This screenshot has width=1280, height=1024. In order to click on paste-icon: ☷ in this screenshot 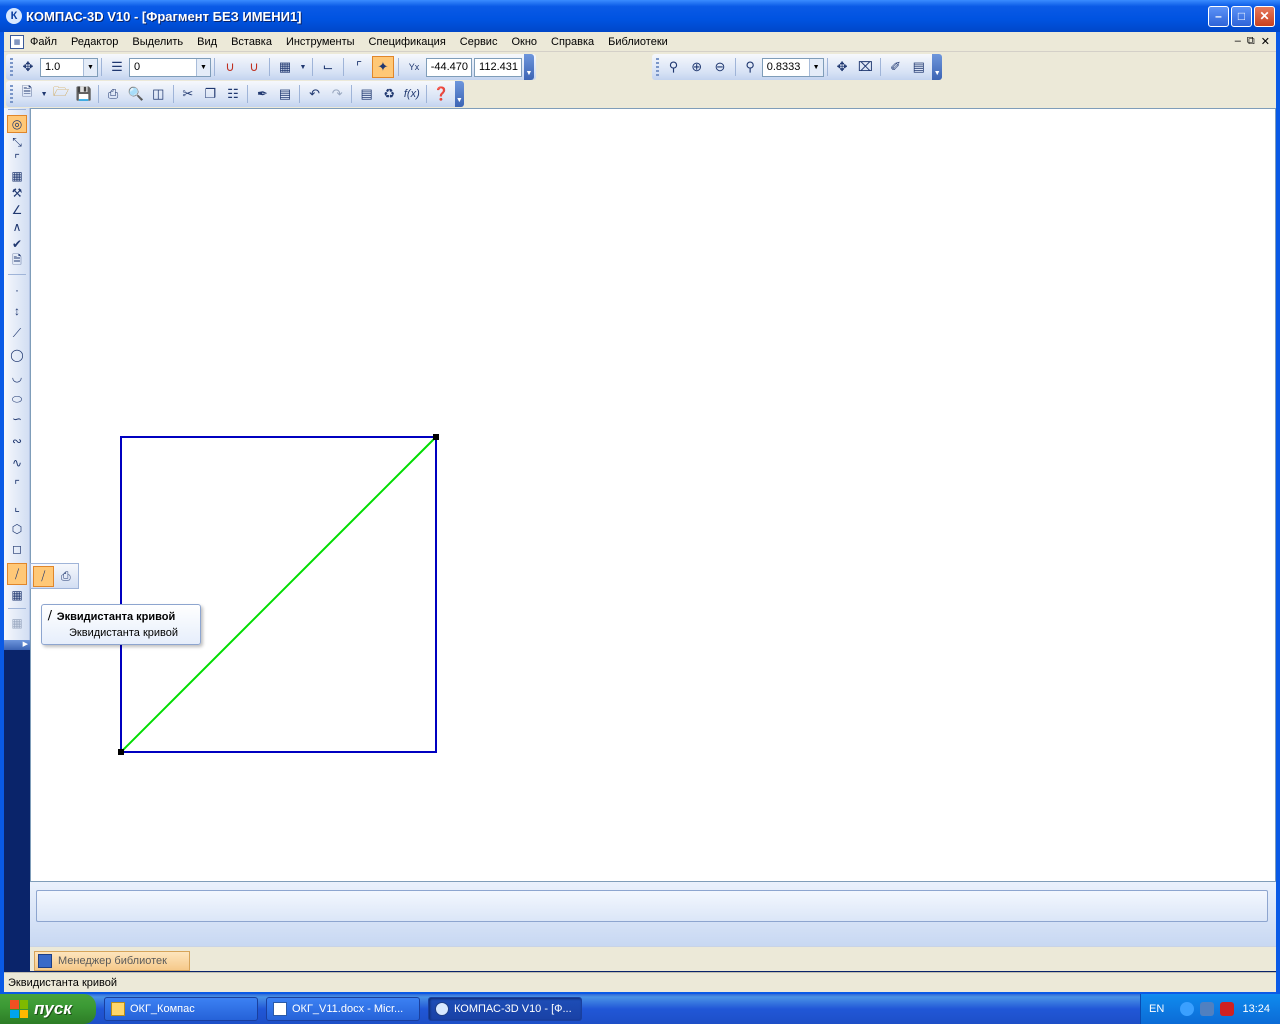, I will do `click(233, 94)`.